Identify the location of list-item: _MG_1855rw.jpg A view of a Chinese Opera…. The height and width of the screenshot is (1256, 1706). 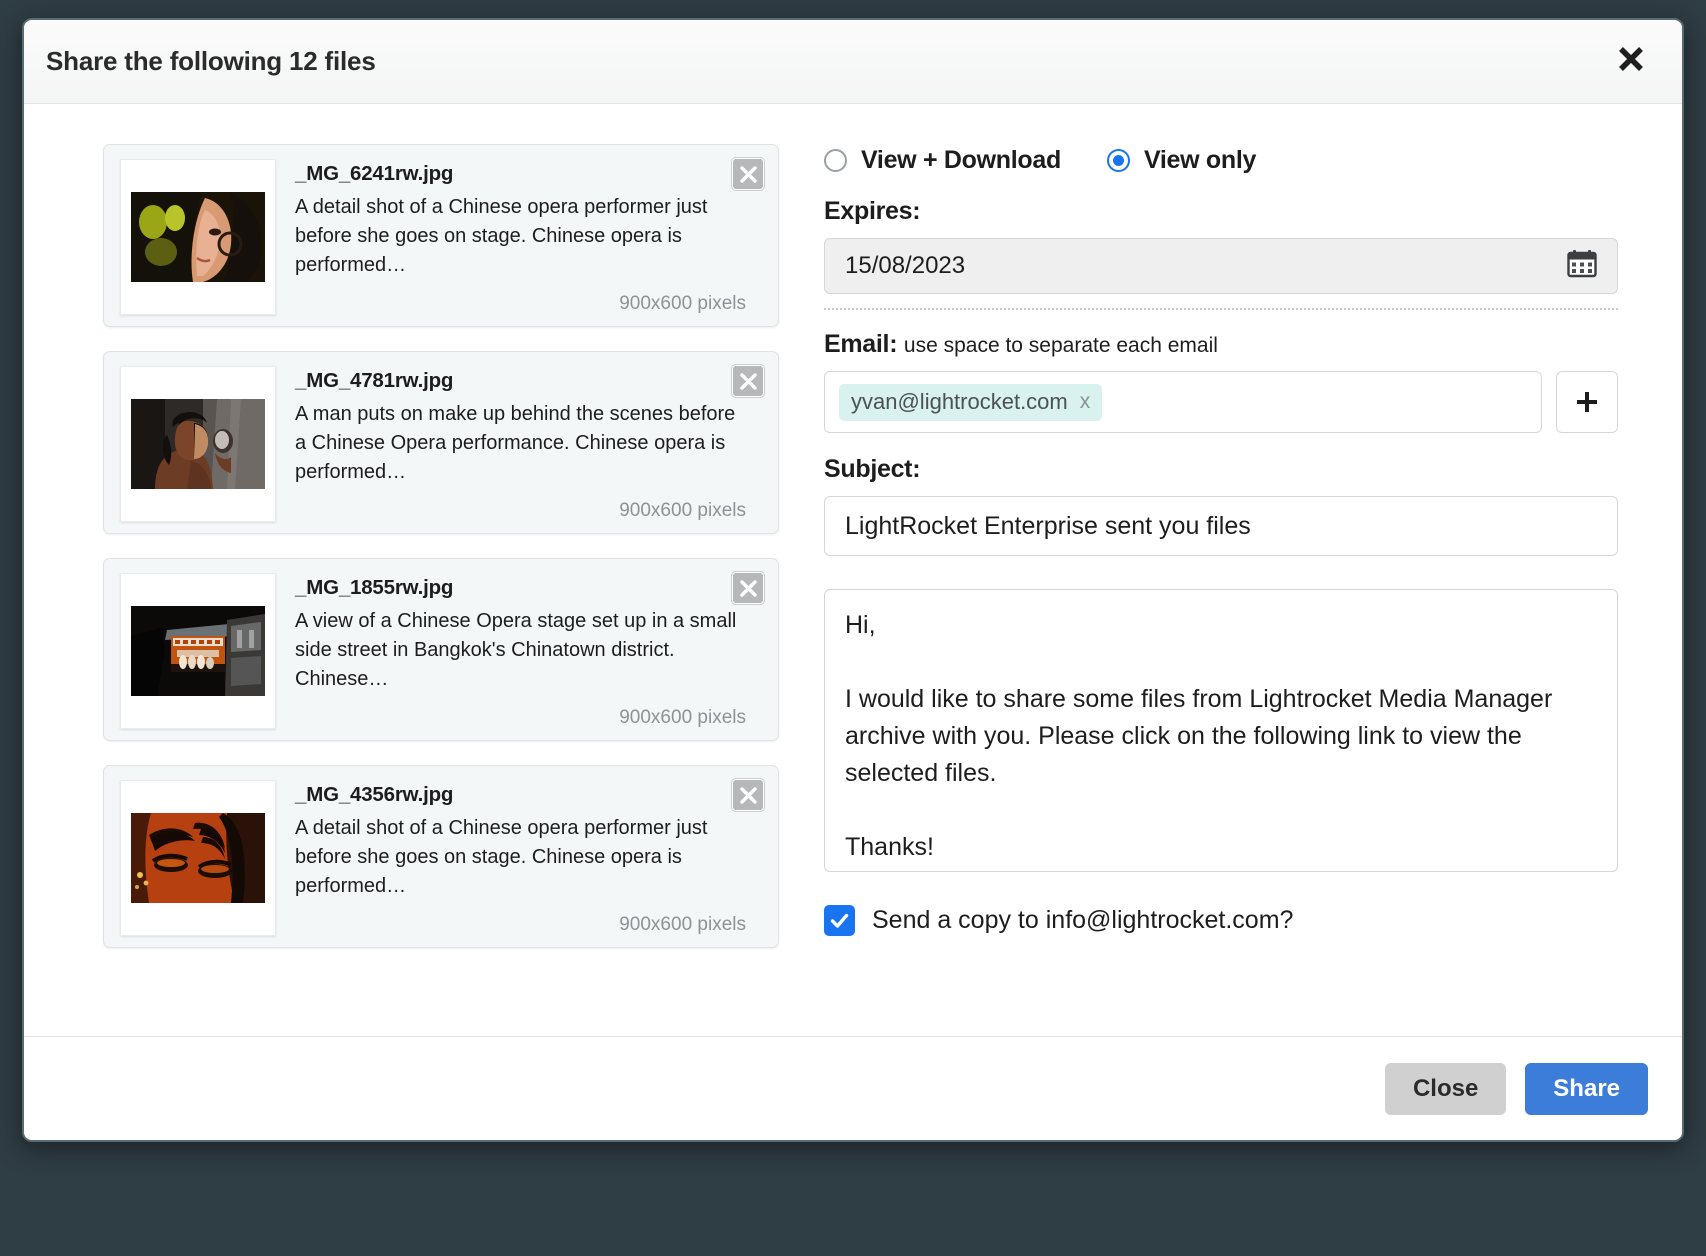
(441, 649).